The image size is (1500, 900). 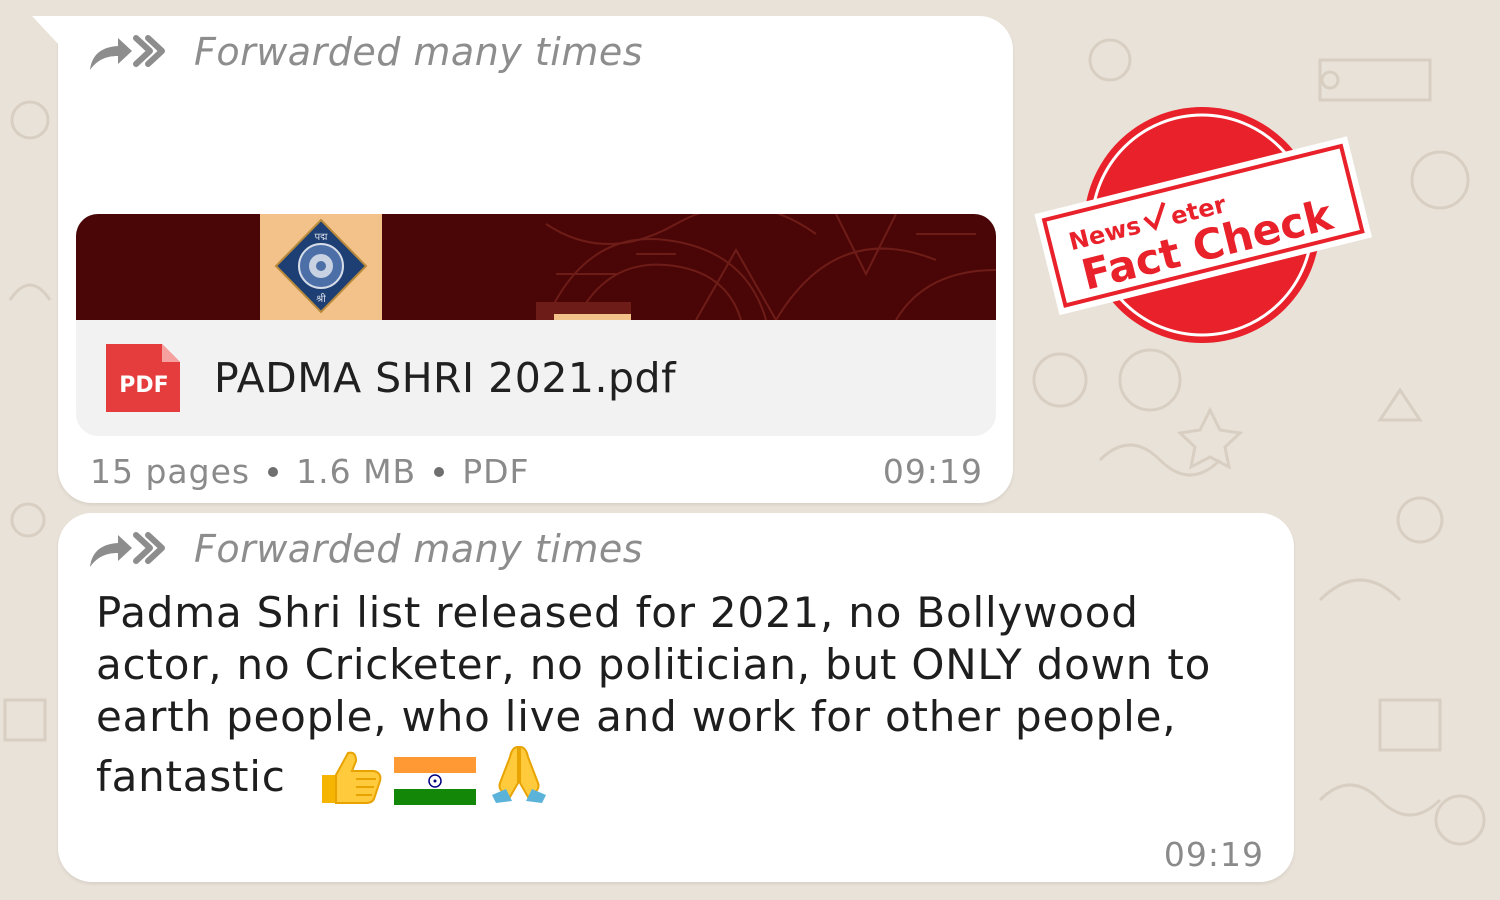 I want to click on document-file-name: PADMA SHRI 2021.pdf, so click(x=445, y=378).